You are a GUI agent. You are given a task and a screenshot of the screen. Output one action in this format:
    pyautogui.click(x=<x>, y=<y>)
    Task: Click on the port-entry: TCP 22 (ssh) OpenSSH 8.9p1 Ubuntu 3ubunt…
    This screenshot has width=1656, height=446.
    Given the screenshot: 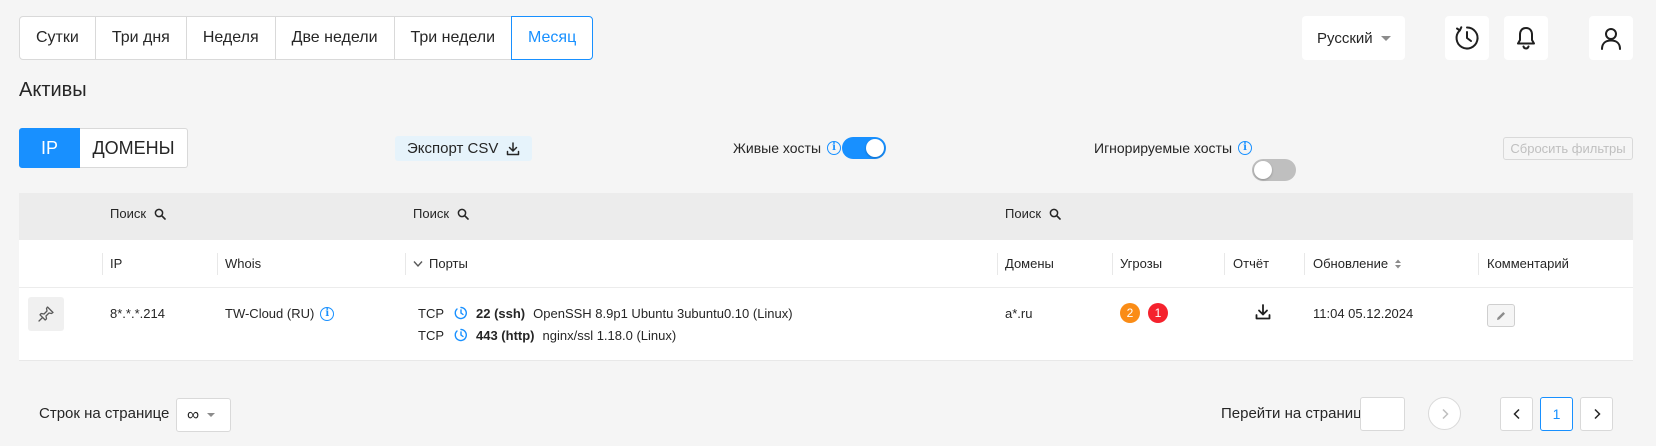 What is the action you would take?
    pyautogui.click(x=605, y=313)
    